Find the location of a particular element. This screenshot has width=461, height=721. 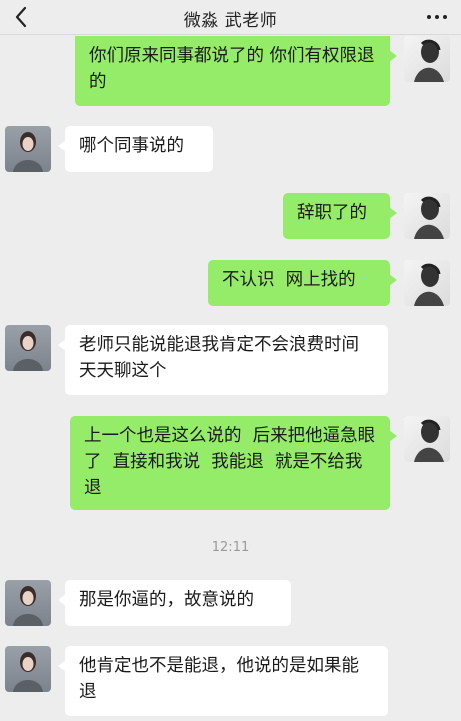

message-timestamp: 12:11 is located at coordinates (230, 547).